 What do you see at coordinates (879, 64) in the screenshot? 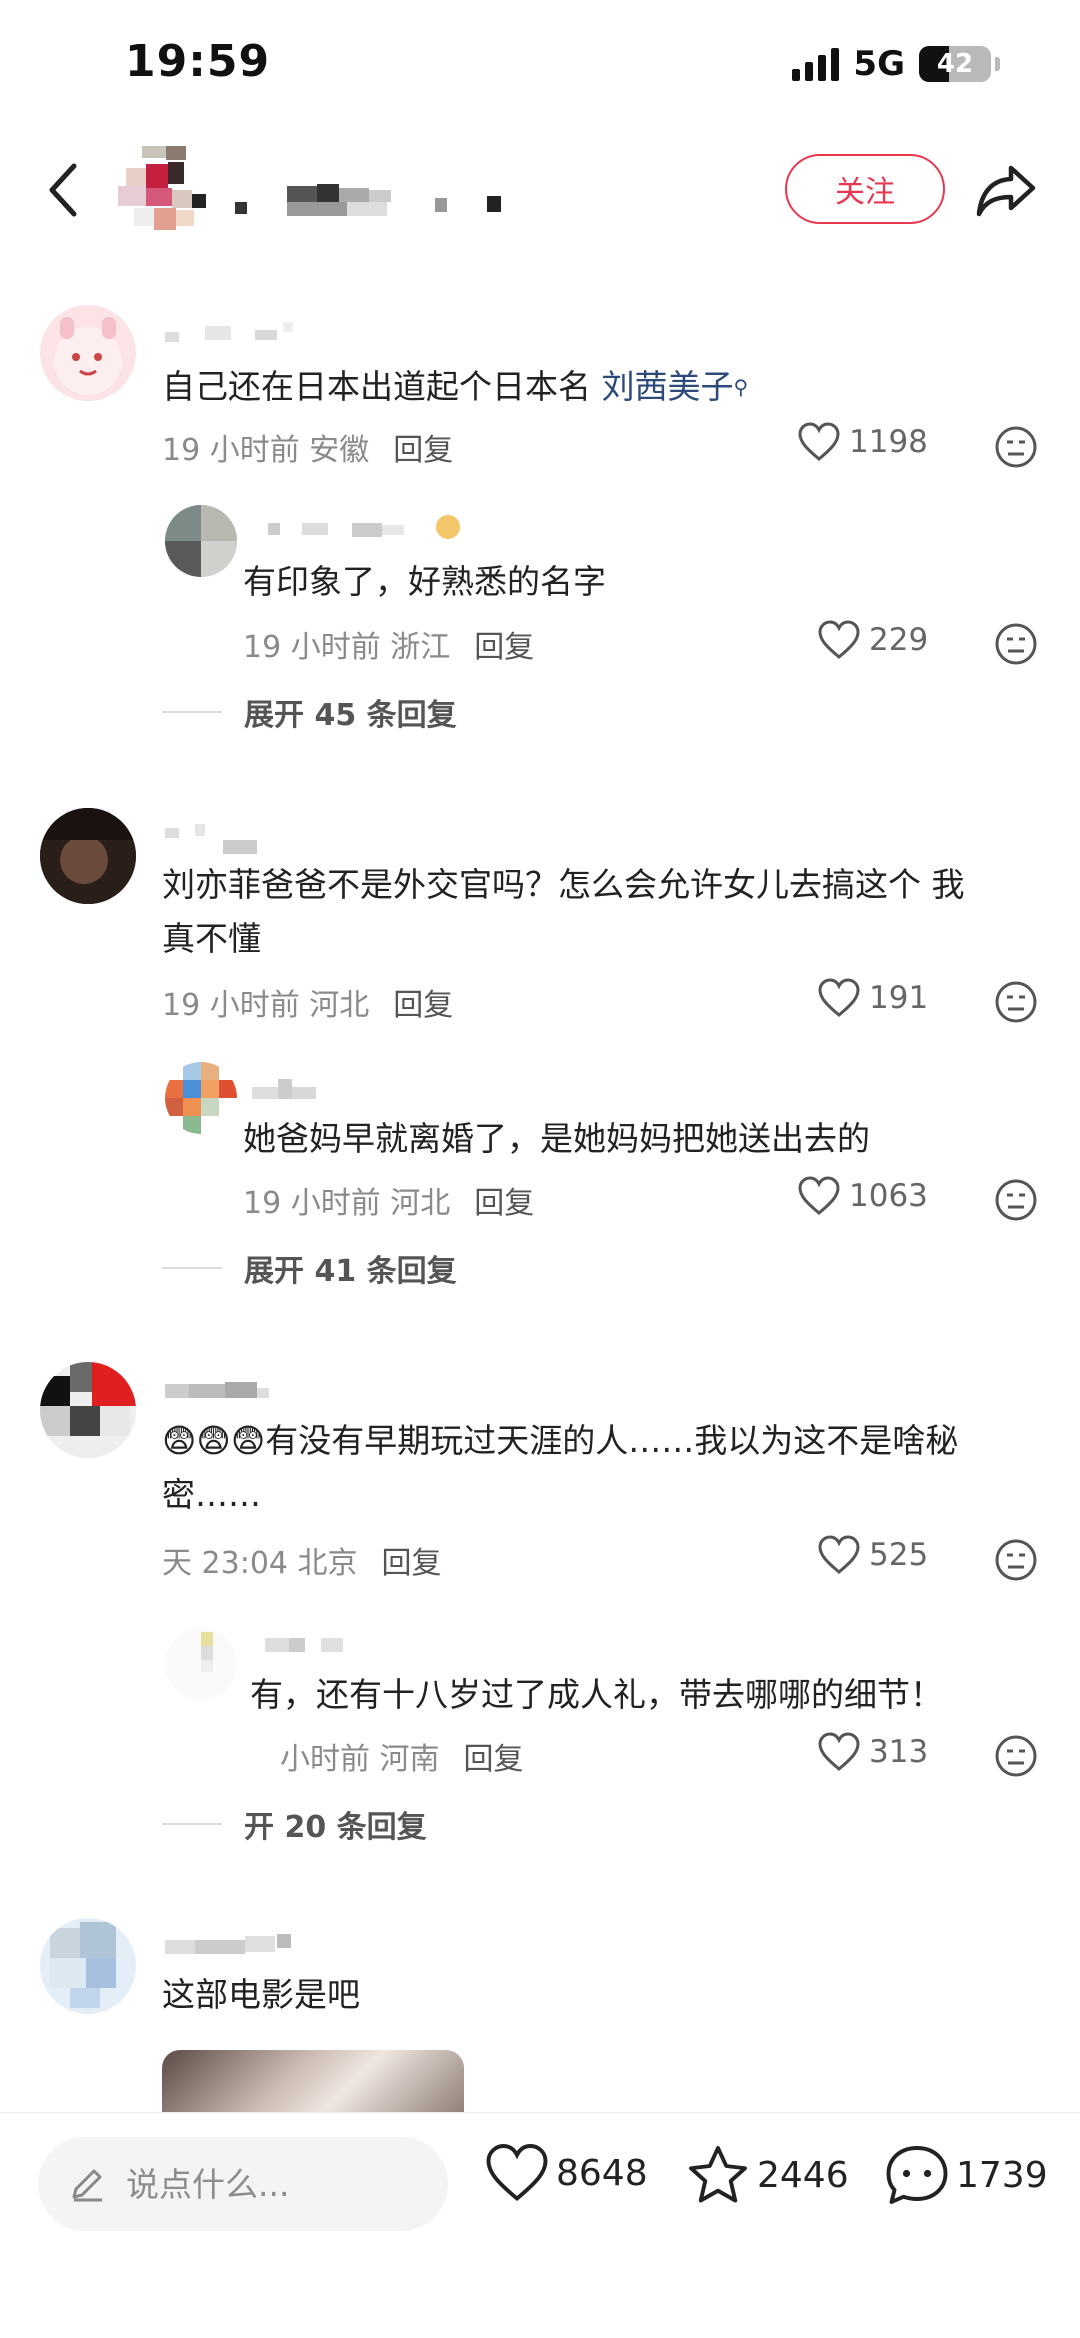
I see `network-label: 5G` at bounding box center [879, 64].